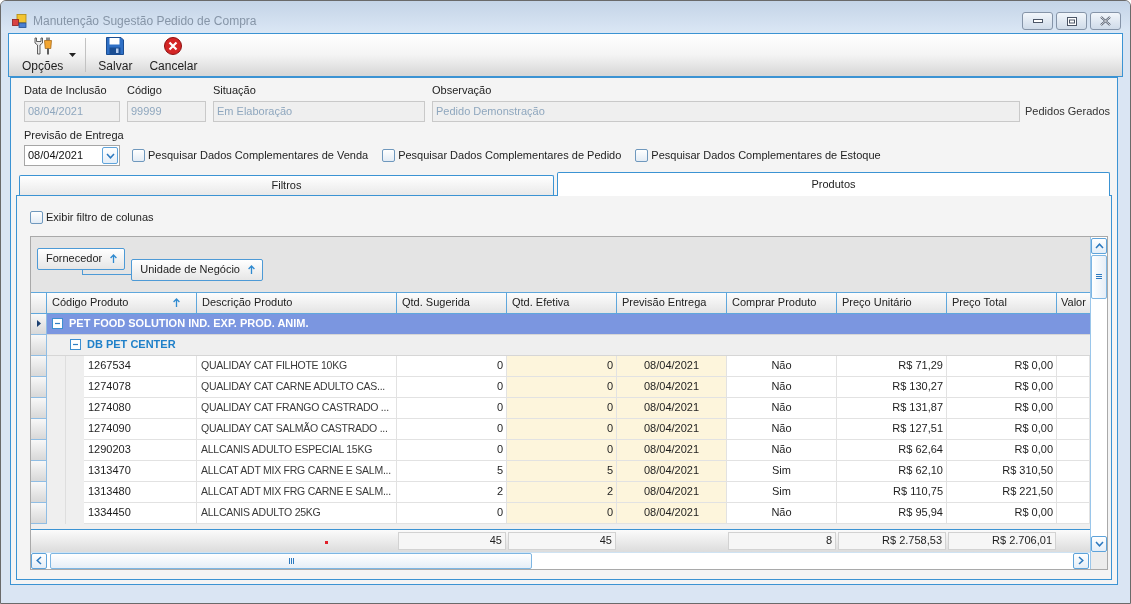 This screenshot has width=1131, height=604. What do you see at coordinates (140, 429) in the screenshot?
I see `table-cell: 1274090` at bounding box center [140, 429].